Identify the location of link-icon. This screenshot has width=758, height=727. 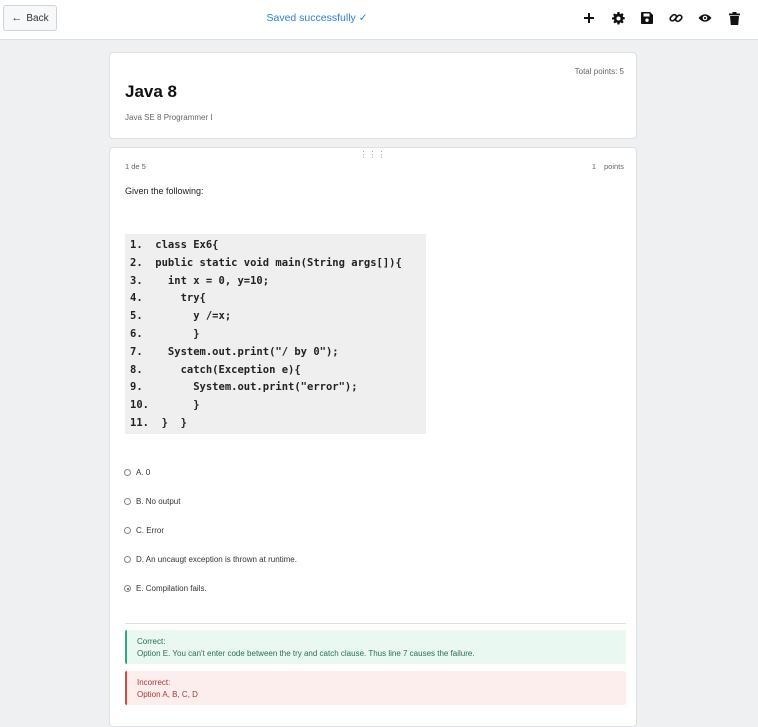
(676, 18).